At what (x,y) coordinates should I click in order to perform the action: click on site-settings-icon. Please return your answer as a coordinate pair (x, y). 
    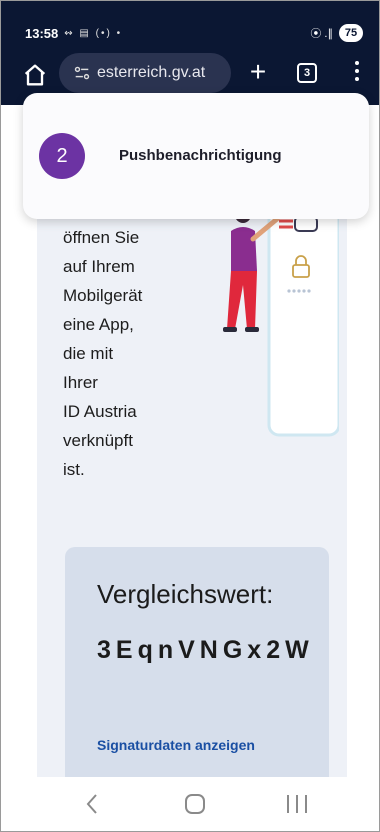
    Looking at the image, I should click on (82, 73).